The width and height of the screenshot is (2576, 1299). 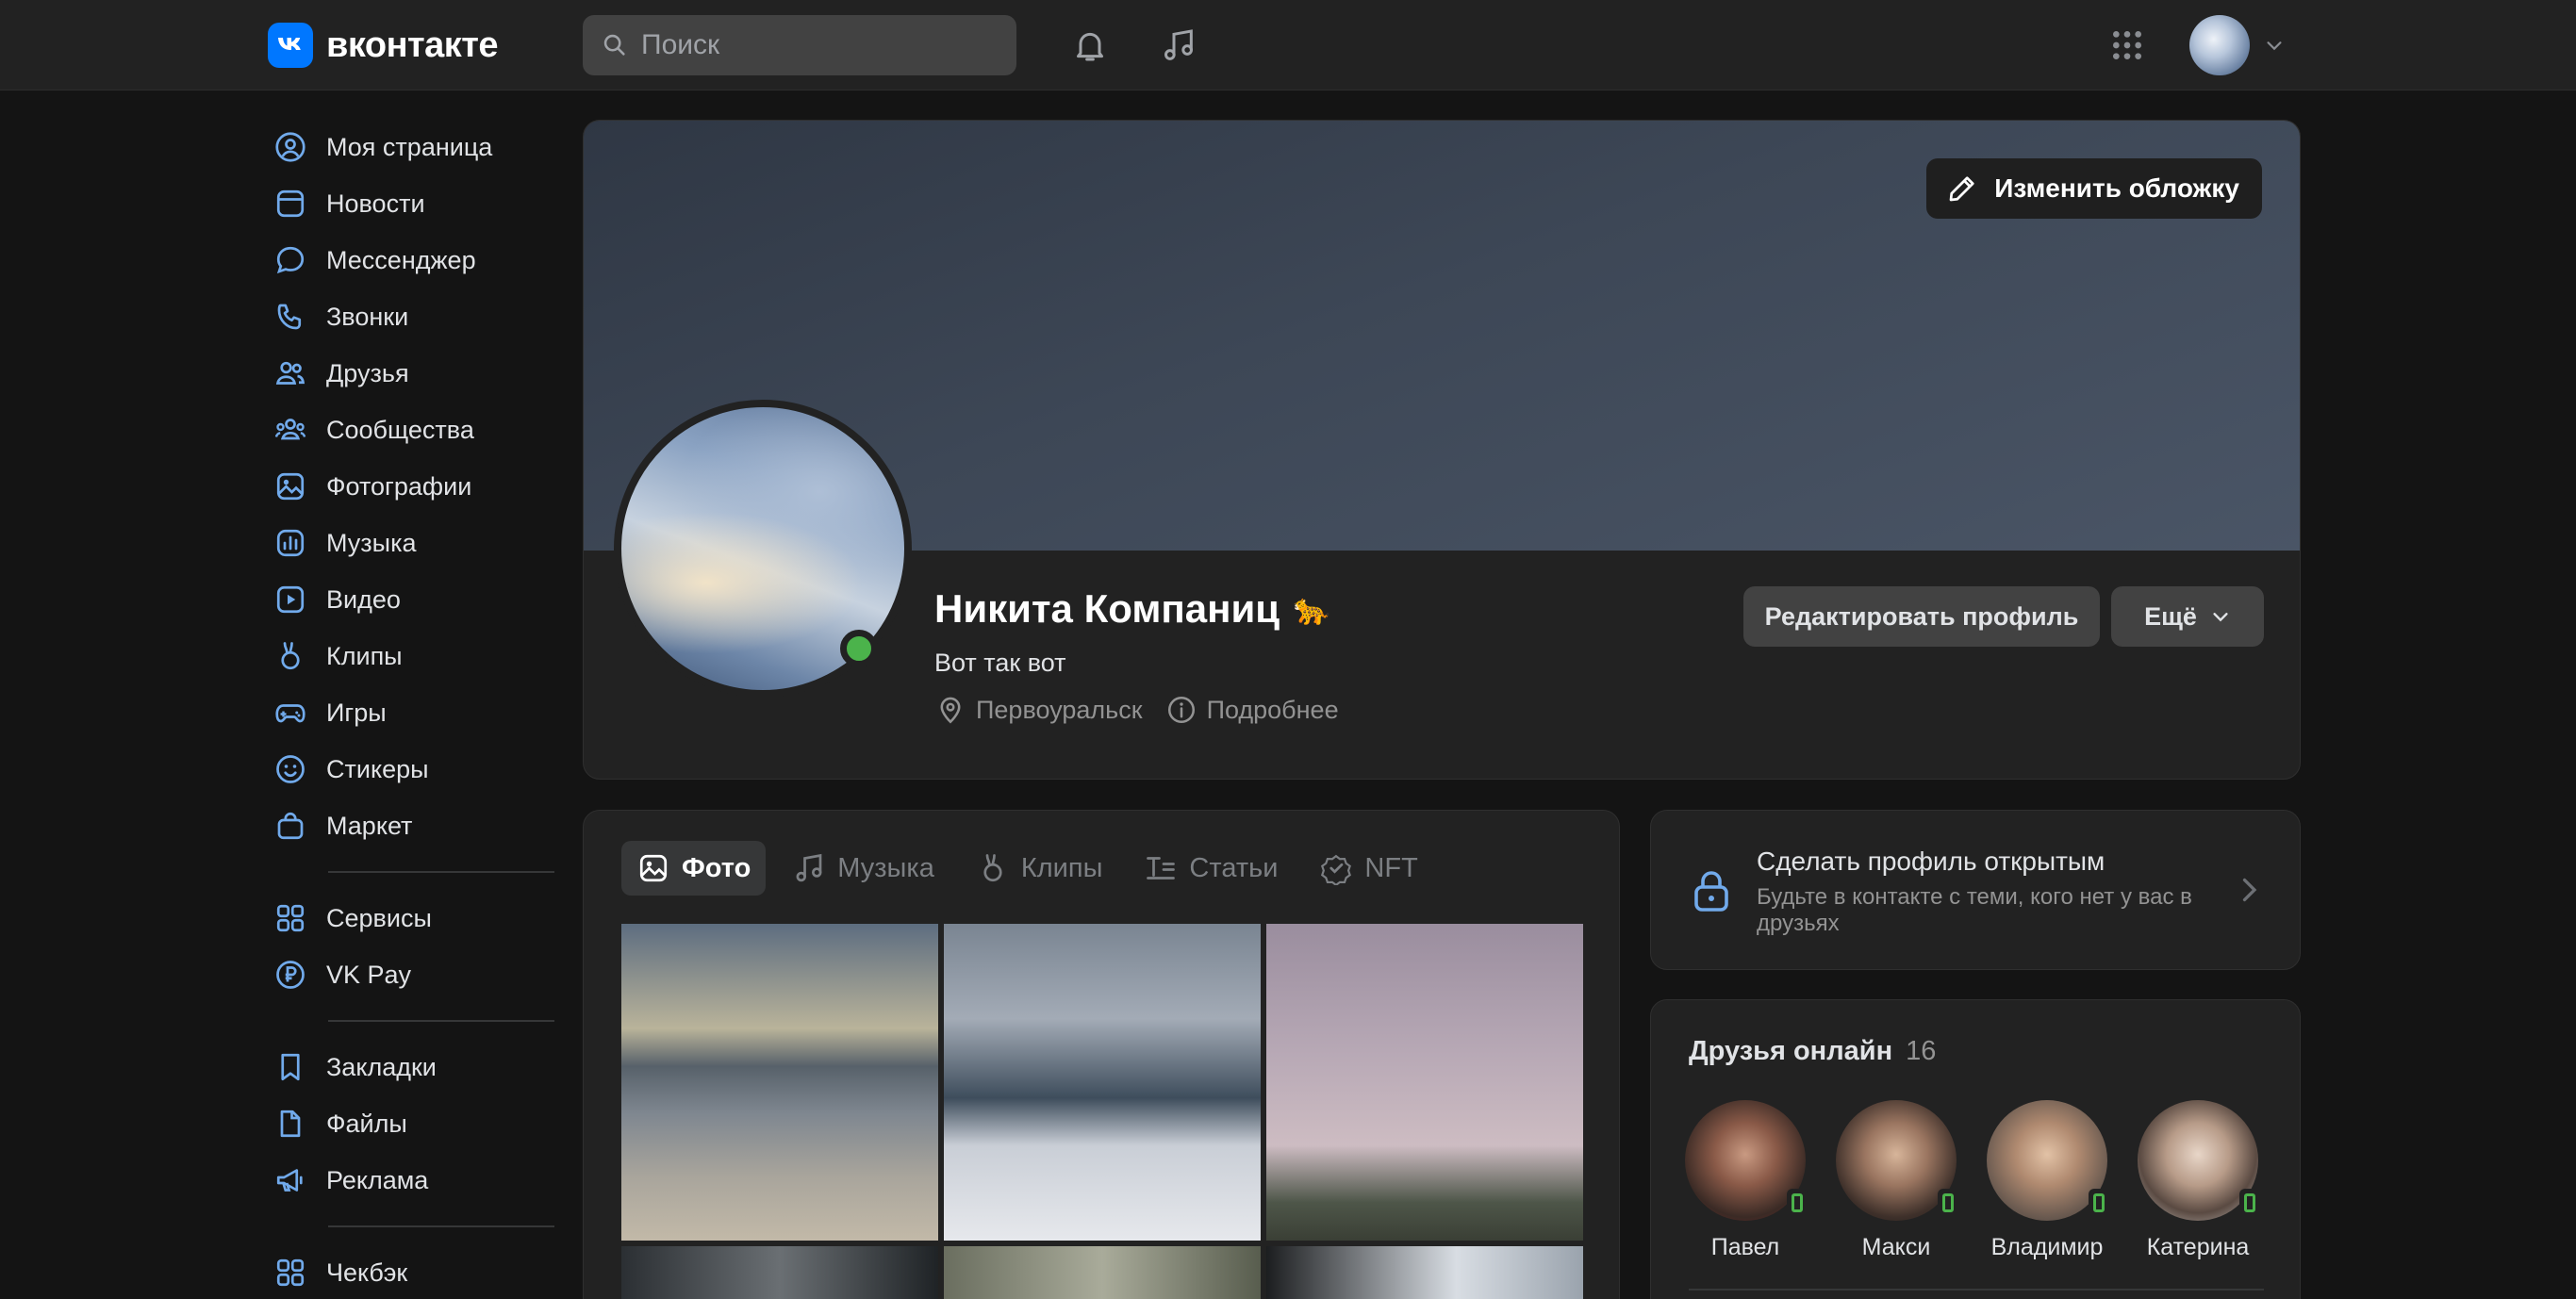 I want to click on sidebar-item-label: Мессенджер, so click(x=401, y=259).